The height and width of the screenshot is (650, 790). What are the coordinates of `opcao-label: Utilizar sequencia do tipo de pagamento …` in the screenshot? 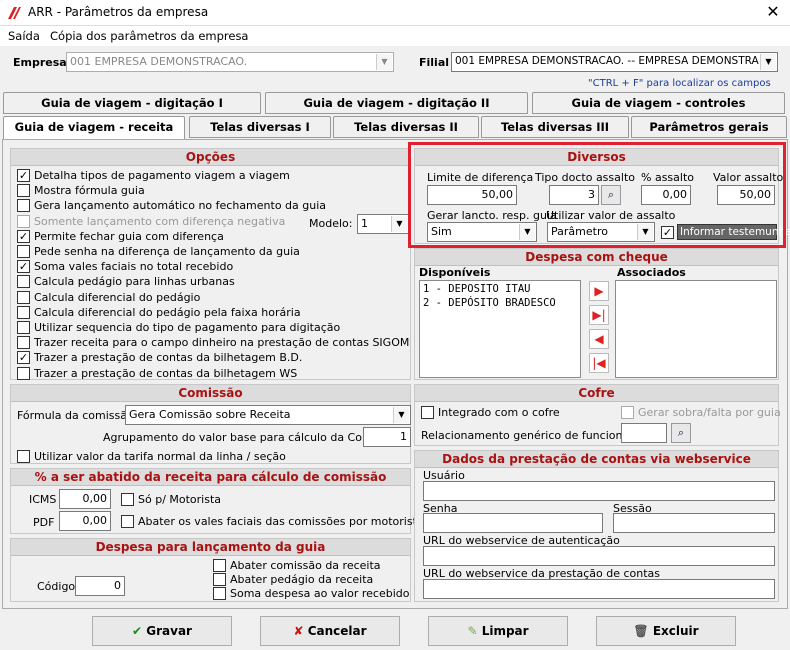 It's located at (187, 327).